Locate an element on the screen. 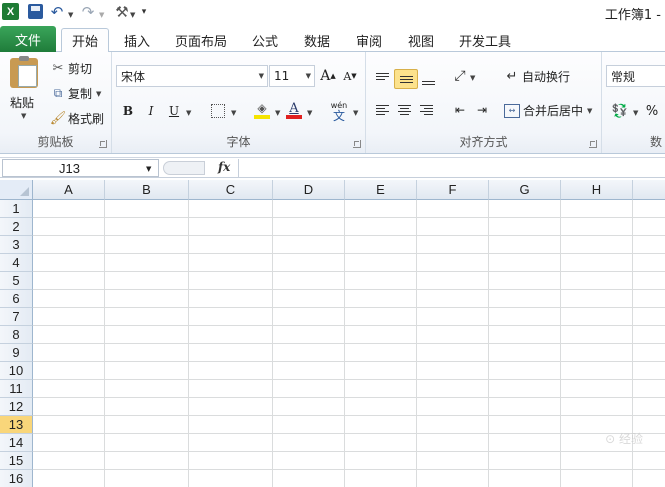 The height and width of the screenshot is (487, 665). underline-dropdown-icon: ▼ is located at coordinates (188, 113).